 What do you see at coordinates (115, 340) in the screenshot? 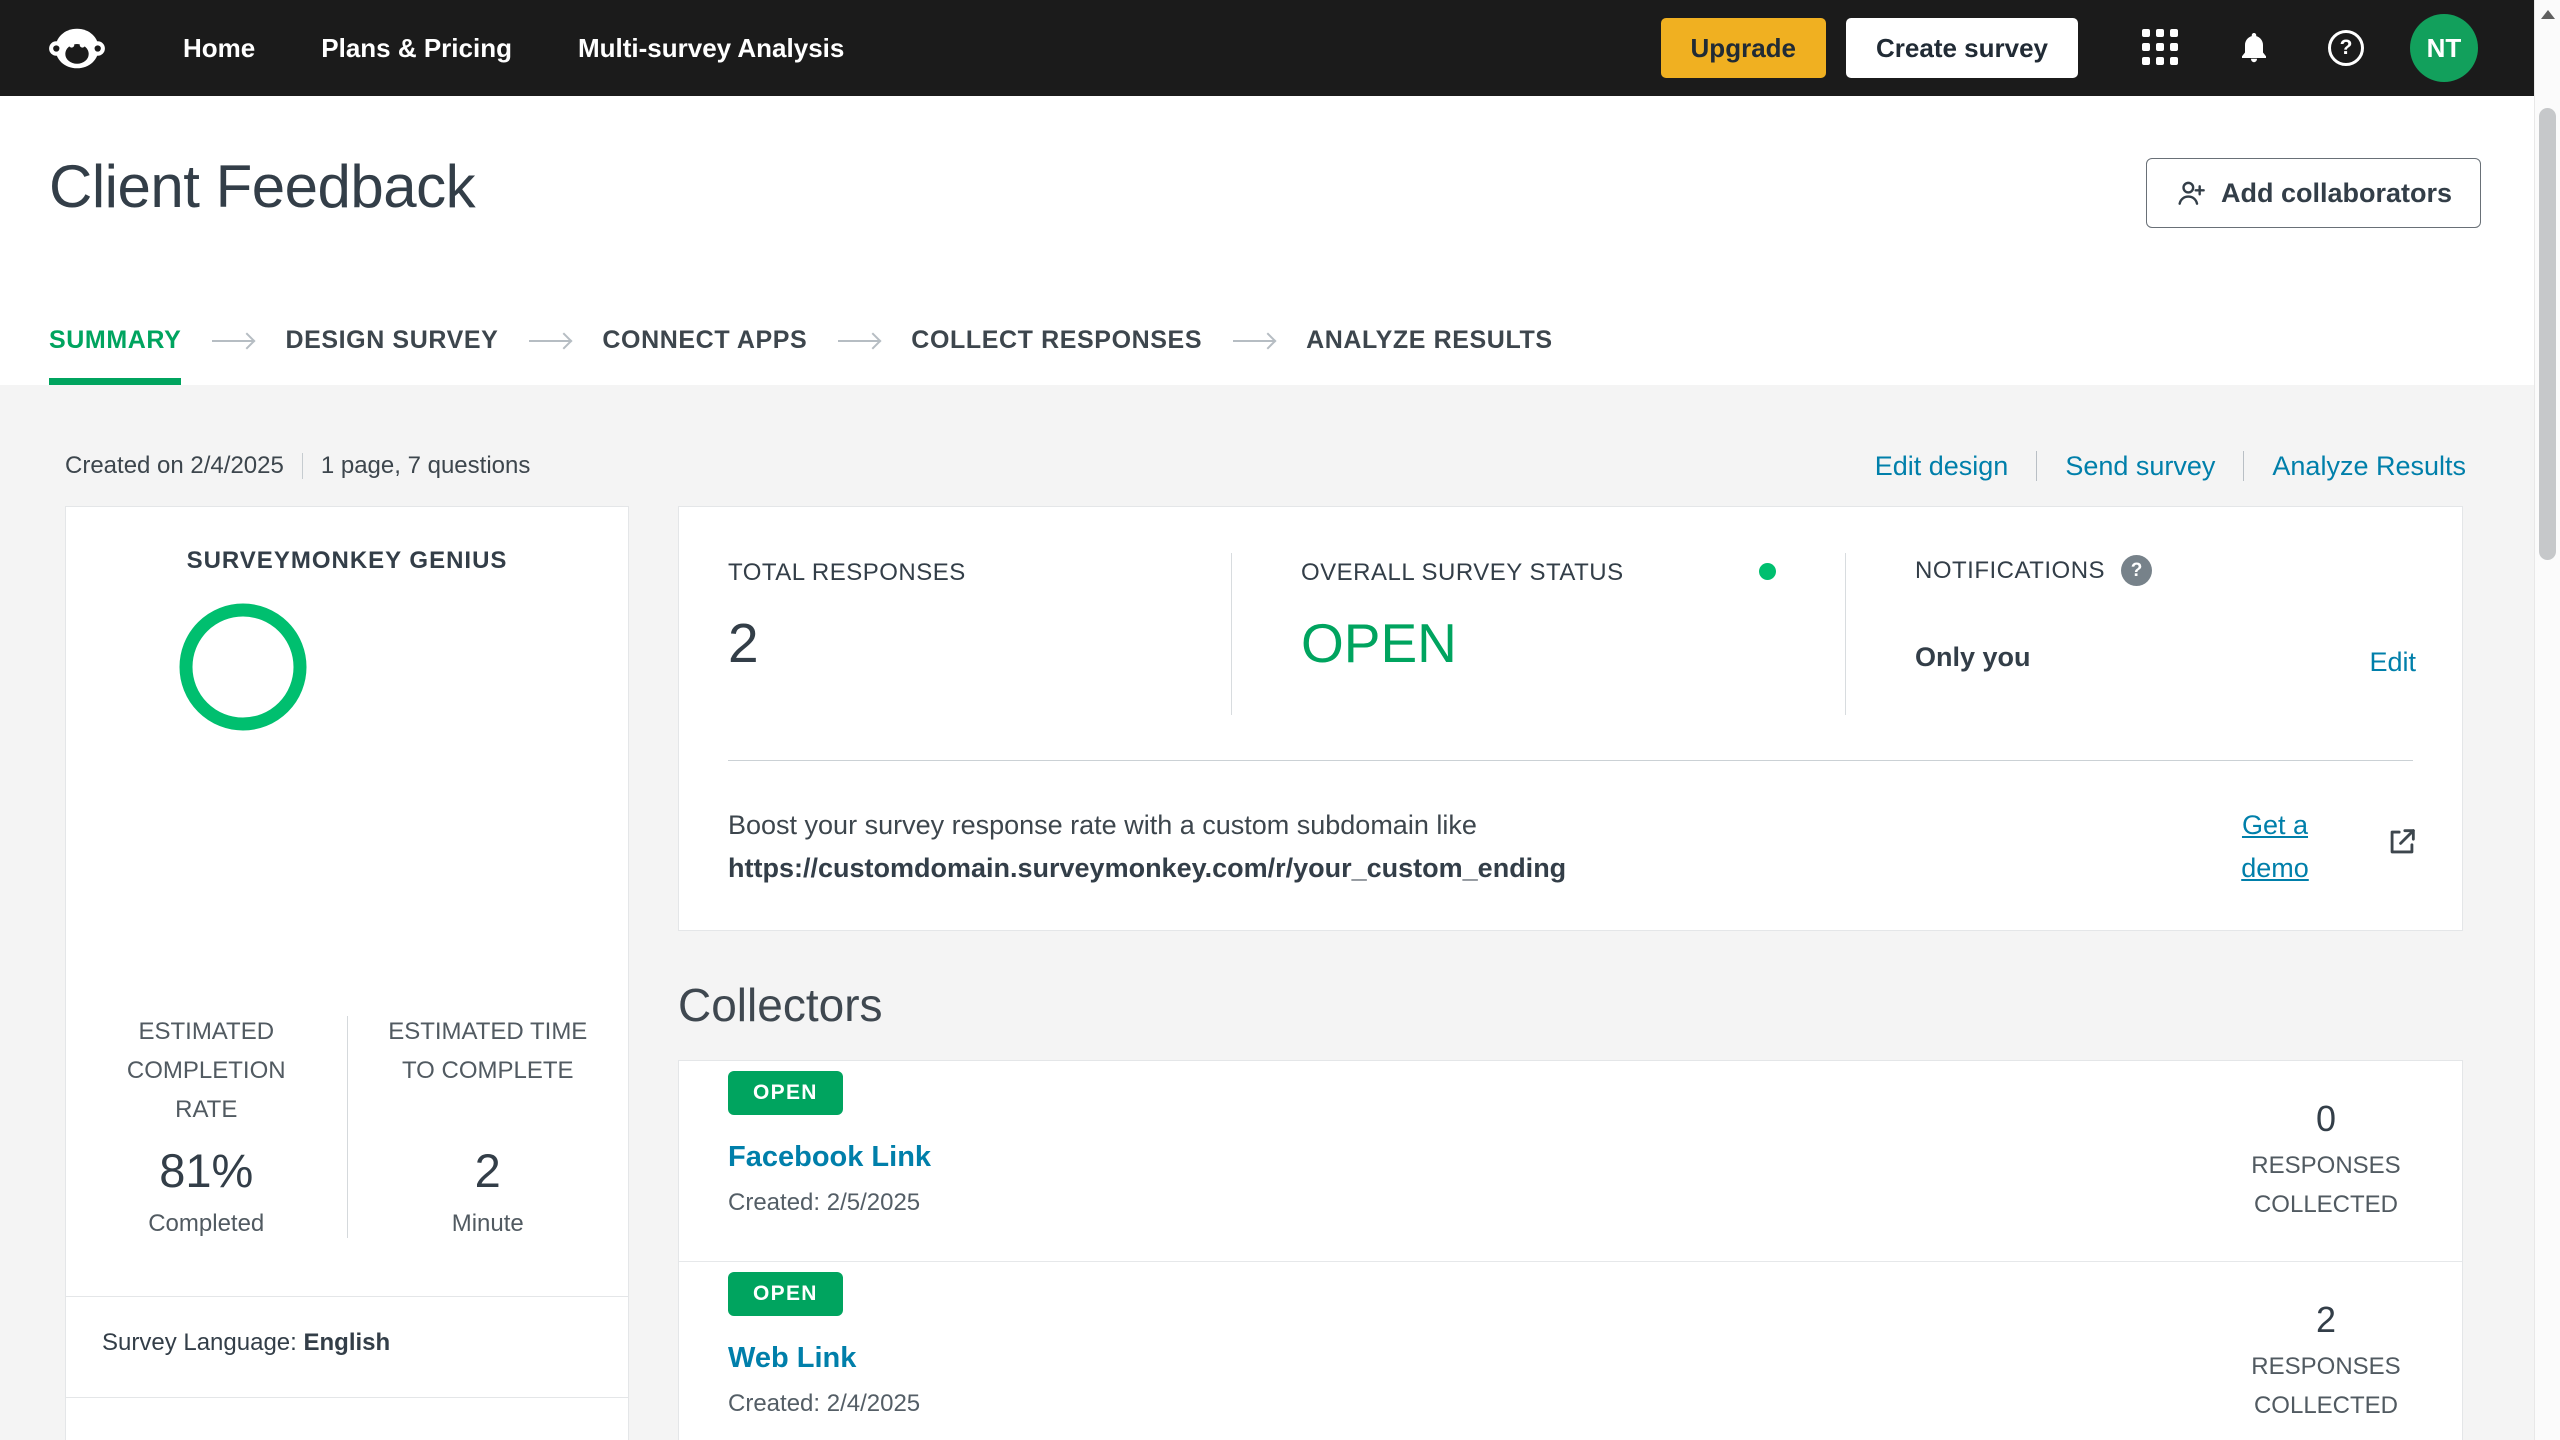
I see `tab-summary: SUMMARY` at bounding box center [115, 340].